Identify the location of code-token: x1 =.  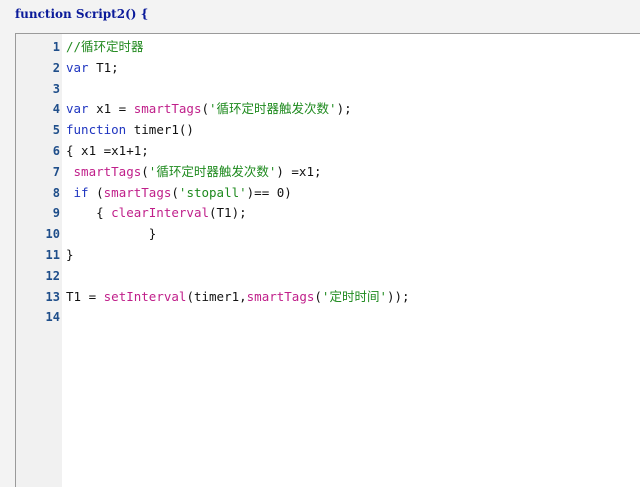
(111, 109).